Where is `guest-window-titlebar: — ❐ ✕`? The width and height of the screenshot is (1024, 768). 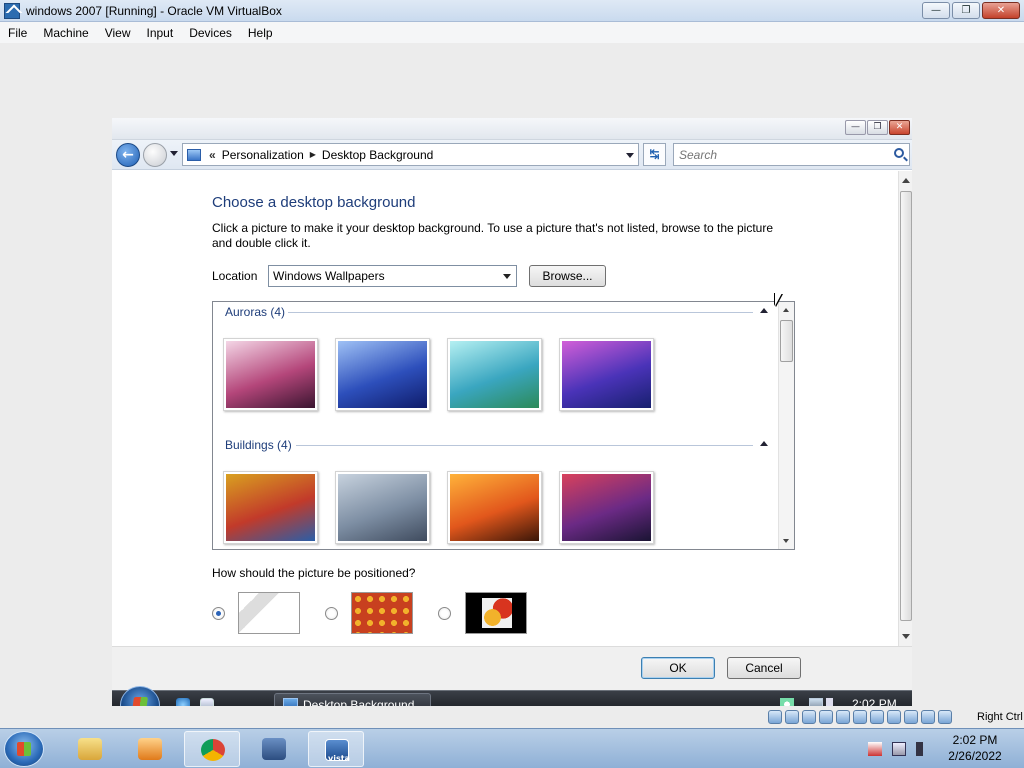 guest-window-titlebar: — ❐ ✕ is located at coordinates (512, 129).